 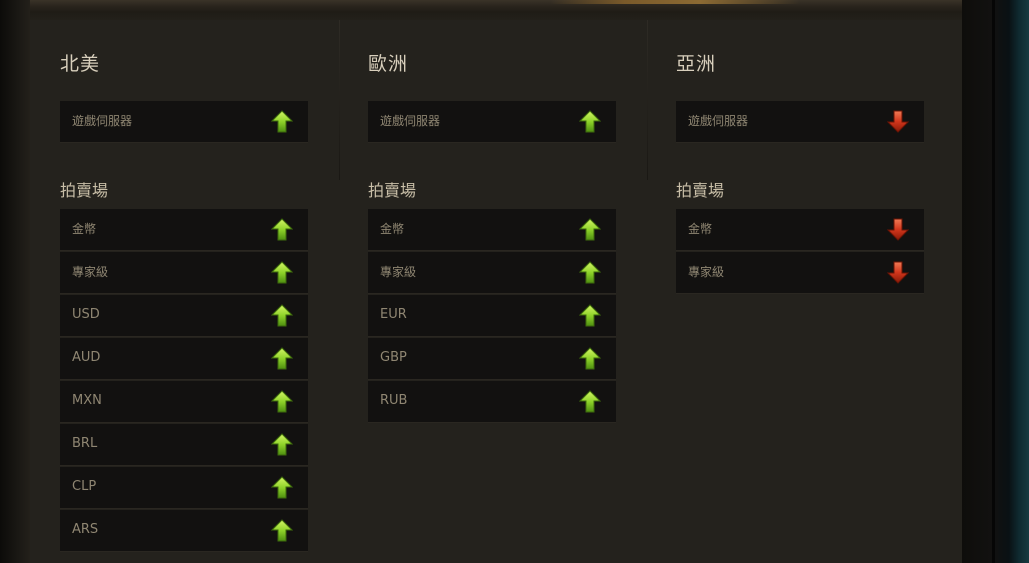 What do you see at coordinates (80, 64) in the screenshot?
I see `region-title: 北美` at bounding box center [80, 64].